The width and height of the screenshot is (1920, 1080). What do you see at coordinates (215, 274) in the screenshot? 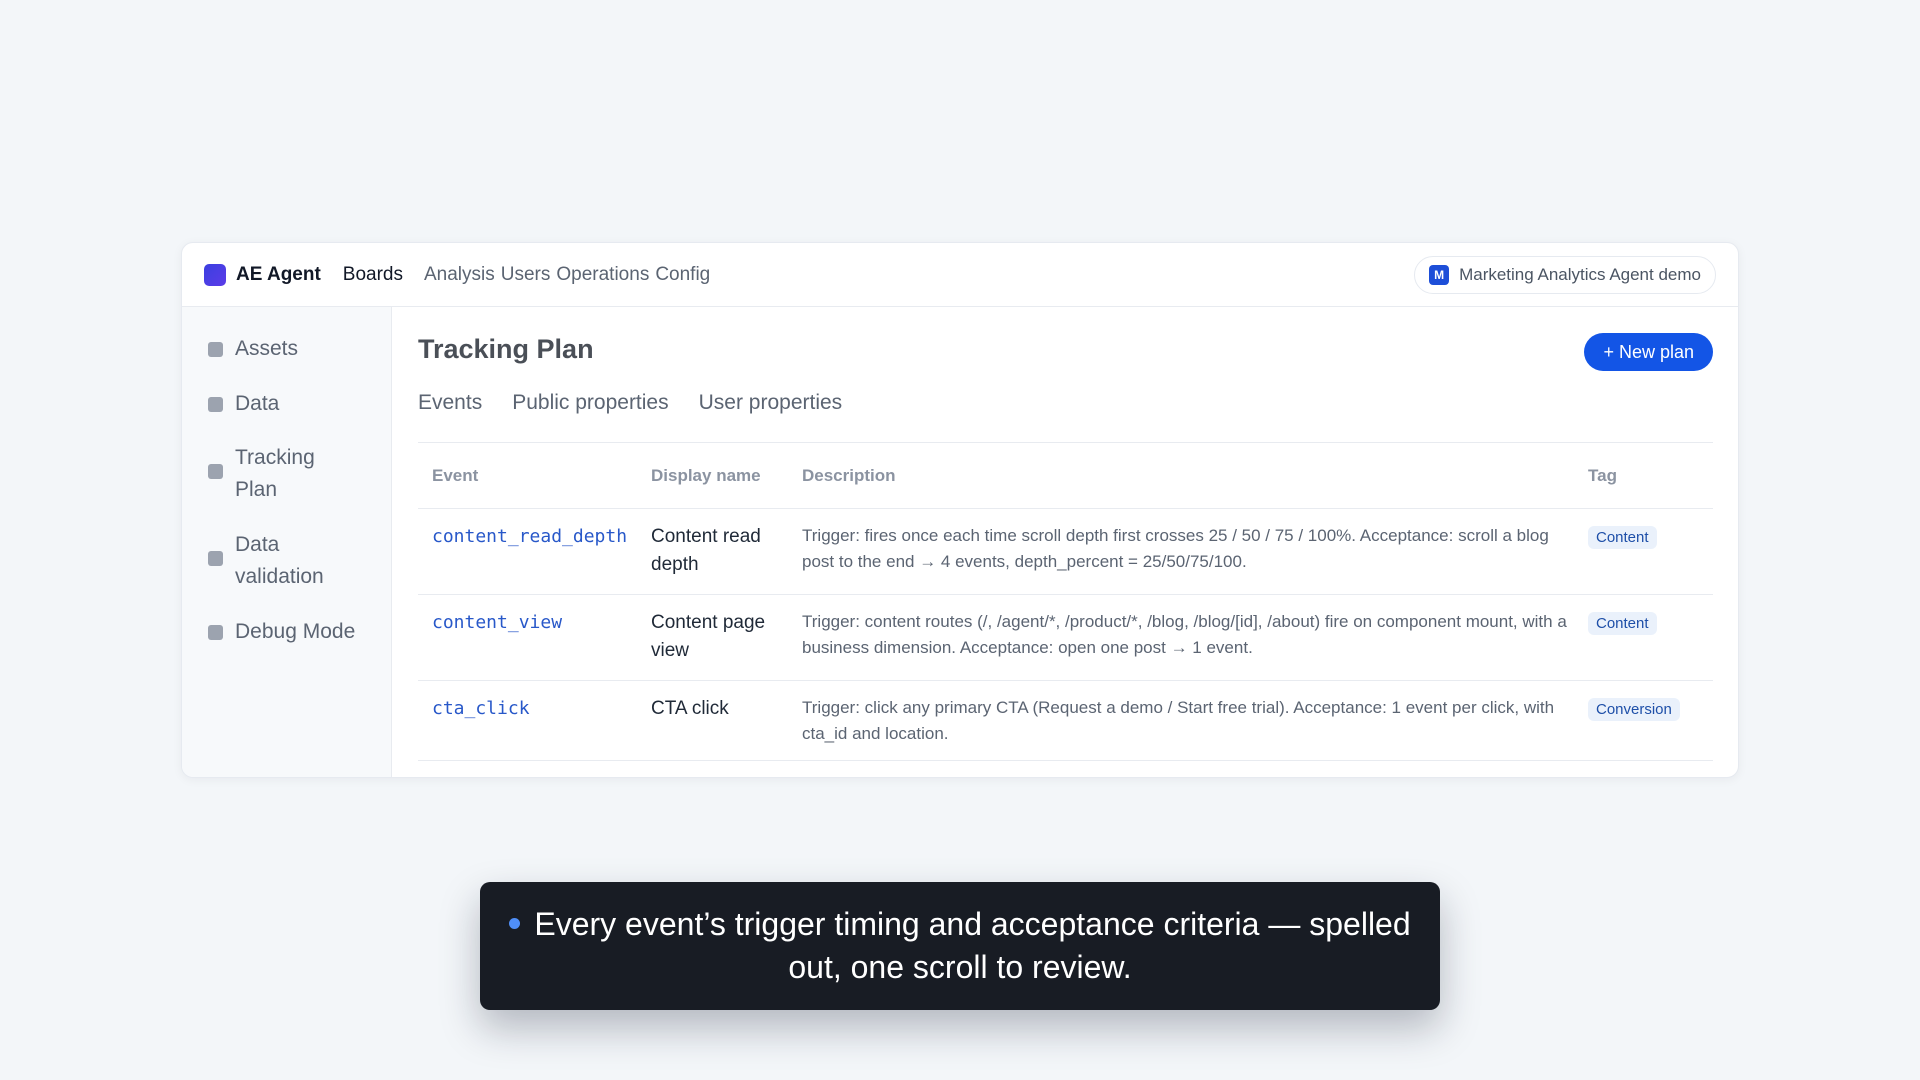
I see `app-logo-icon` at bounding box center [215, 274].